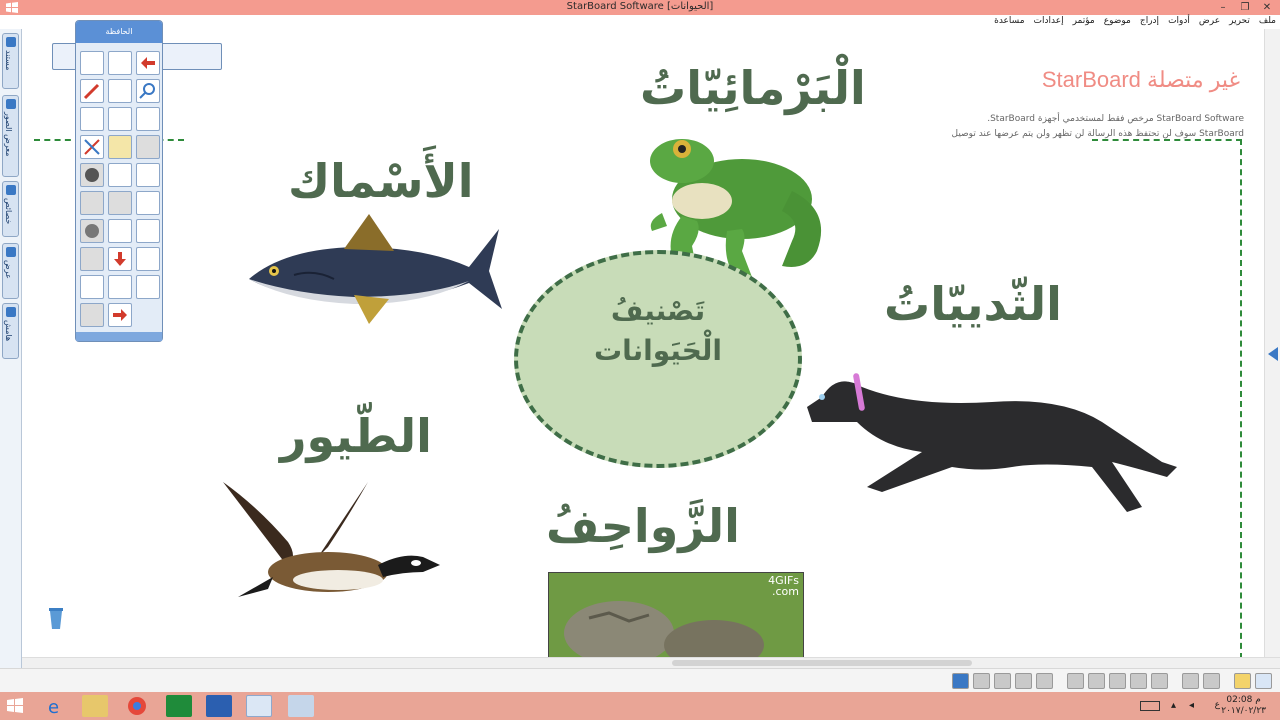 Image resolution: width=1280 pixels, height=720 pixels. Describe the element at coordinates (120, 63) in the screenshot. I see `fill-tool` at that location.